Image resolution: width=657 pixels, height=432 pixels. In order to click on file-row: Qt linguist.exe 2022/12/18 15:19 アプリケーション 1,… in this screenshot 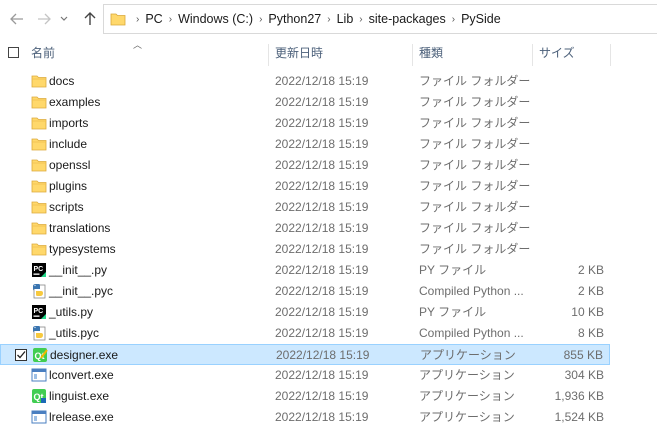, I will do `click(305, 396)`.